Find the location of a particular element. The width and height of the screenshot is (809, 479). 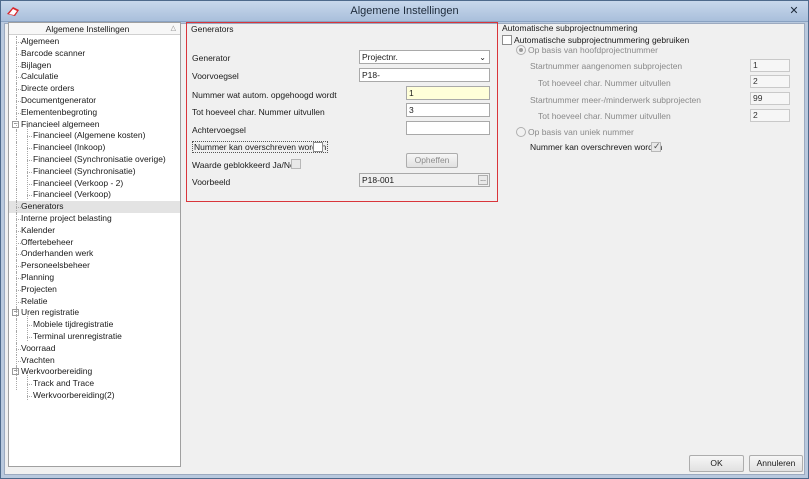

tree-item: Elementenbegroting is located at coordinates (94, 112).